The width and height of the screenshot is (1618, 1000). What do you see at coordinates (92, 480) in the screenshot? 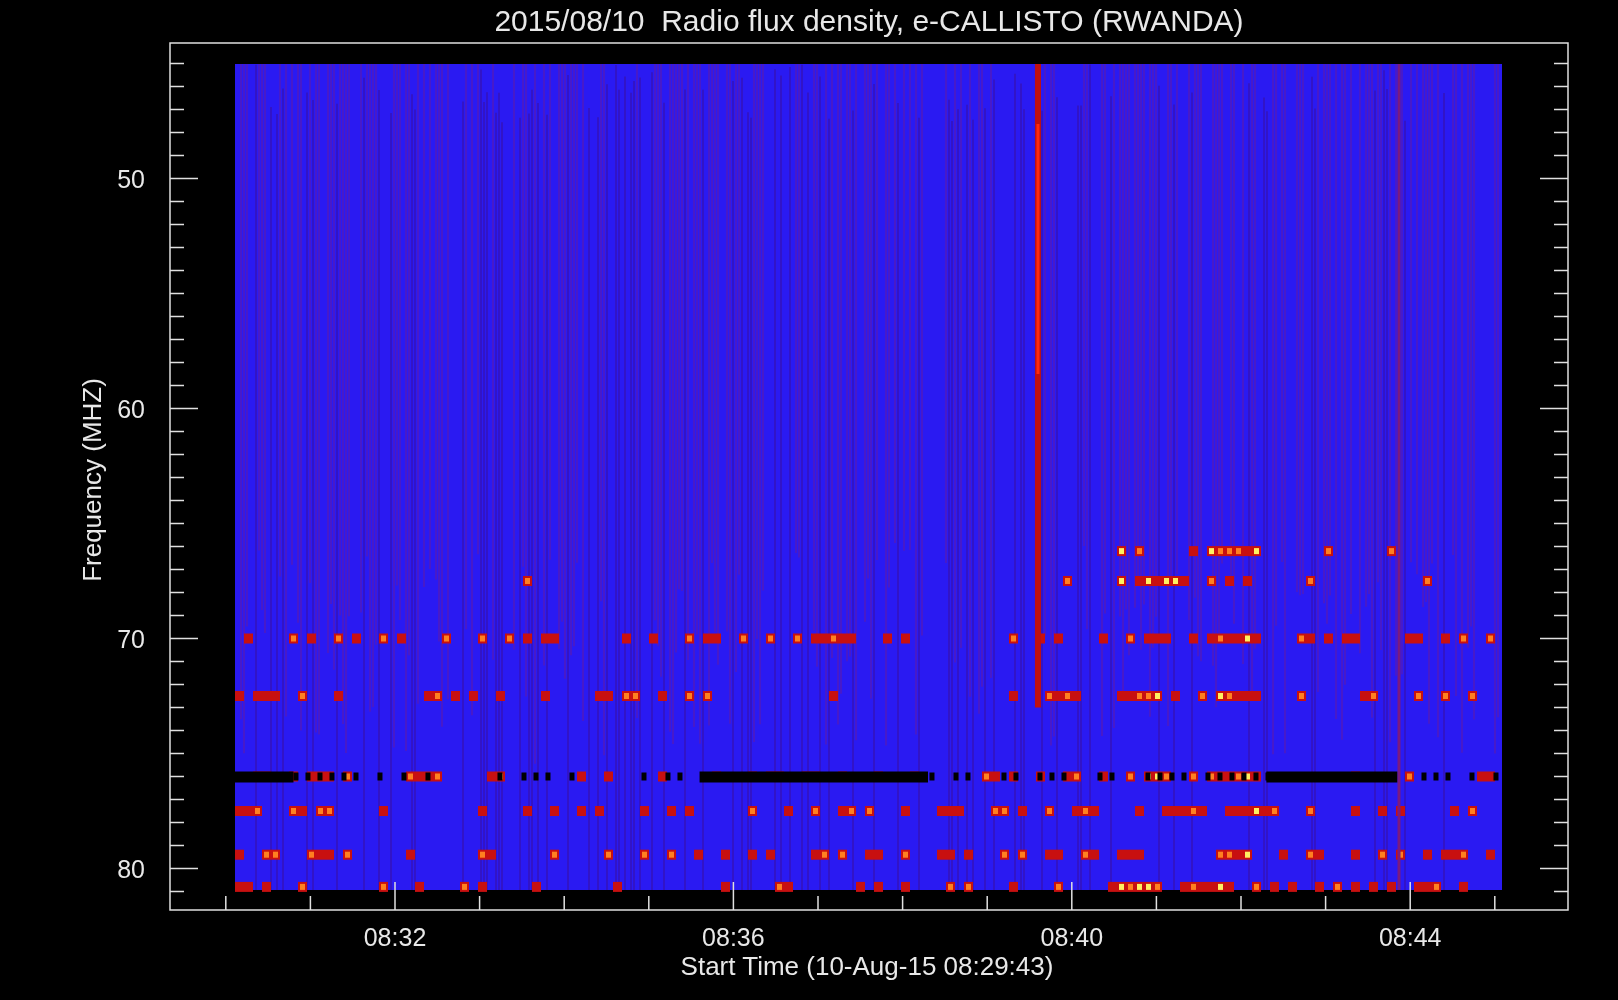
I see `axis-label: Frequency (MHZ)` at bounding box center [92, 480].